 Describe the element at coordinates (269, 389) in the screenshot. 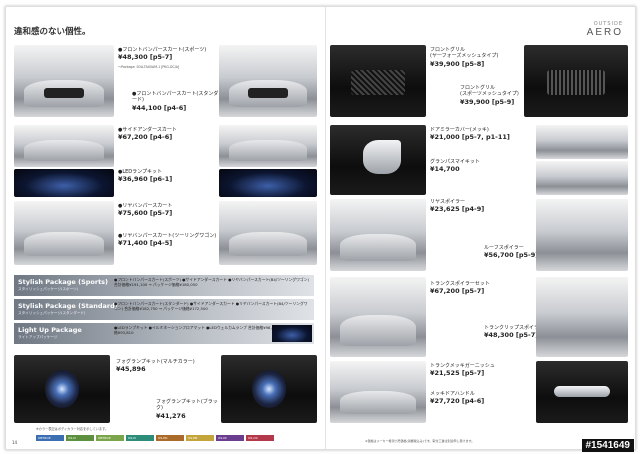

I see `fog-lamp-black-photo` at that location.